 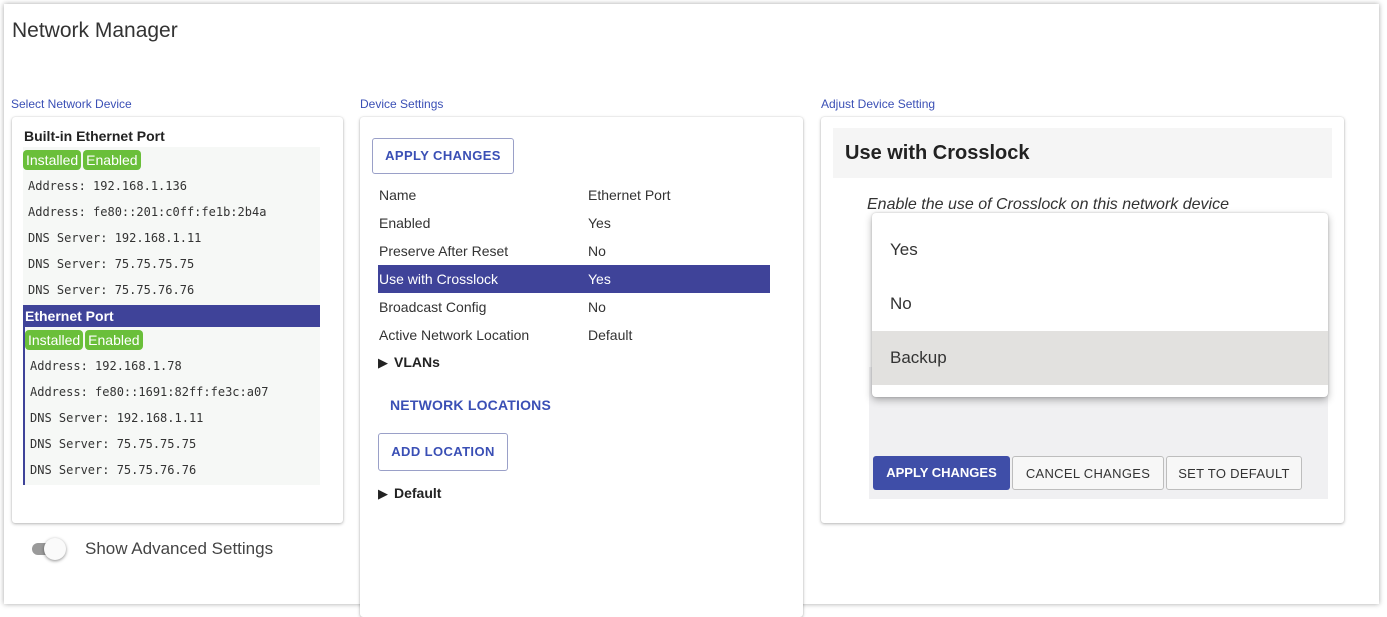 I want to click on setting-row-broadcast-config: Broadcast Config No, so click(x=574, y=307).